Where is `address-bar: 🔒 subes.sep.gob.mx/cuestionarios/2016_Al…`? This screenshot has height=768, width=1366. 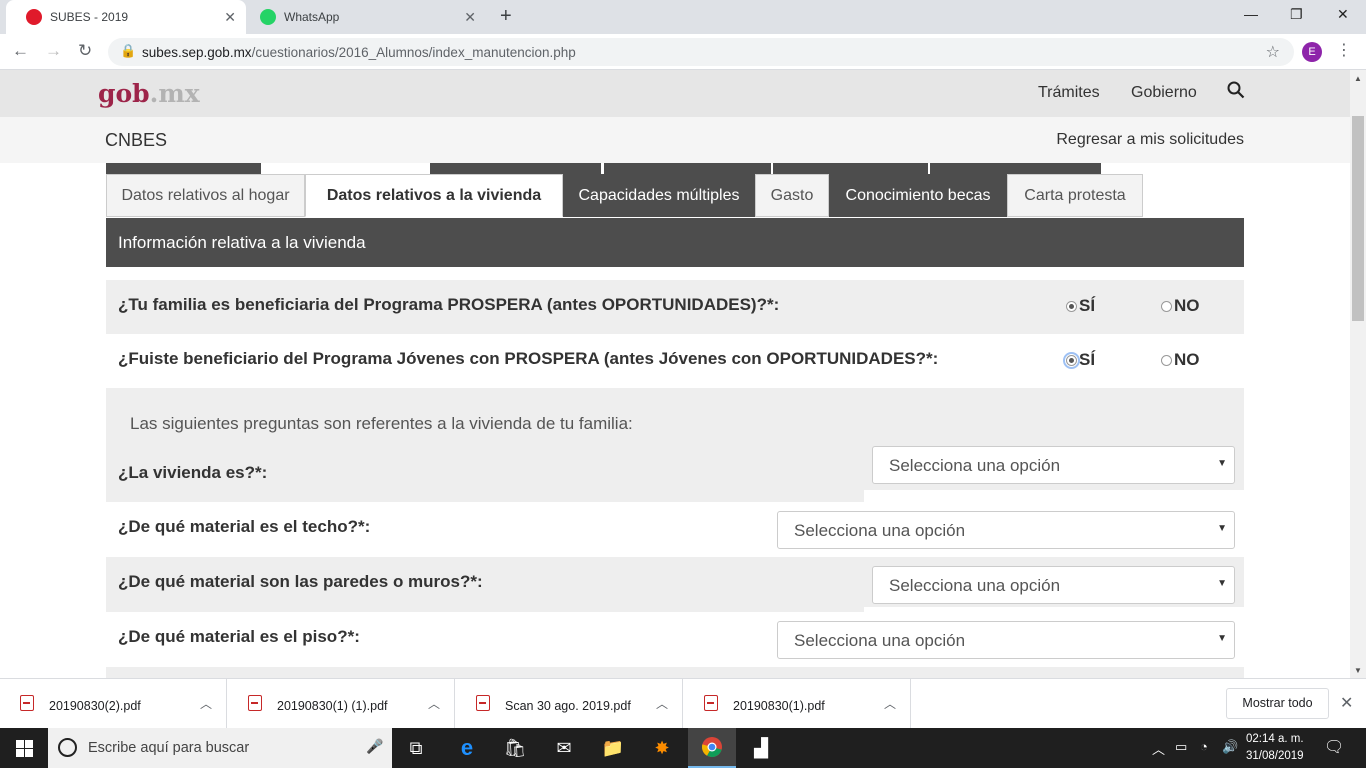
address-bar: 🔒 subes.sep.gob.mx/cuestionarios/2016_Al… is located at coordinates (701, 52).